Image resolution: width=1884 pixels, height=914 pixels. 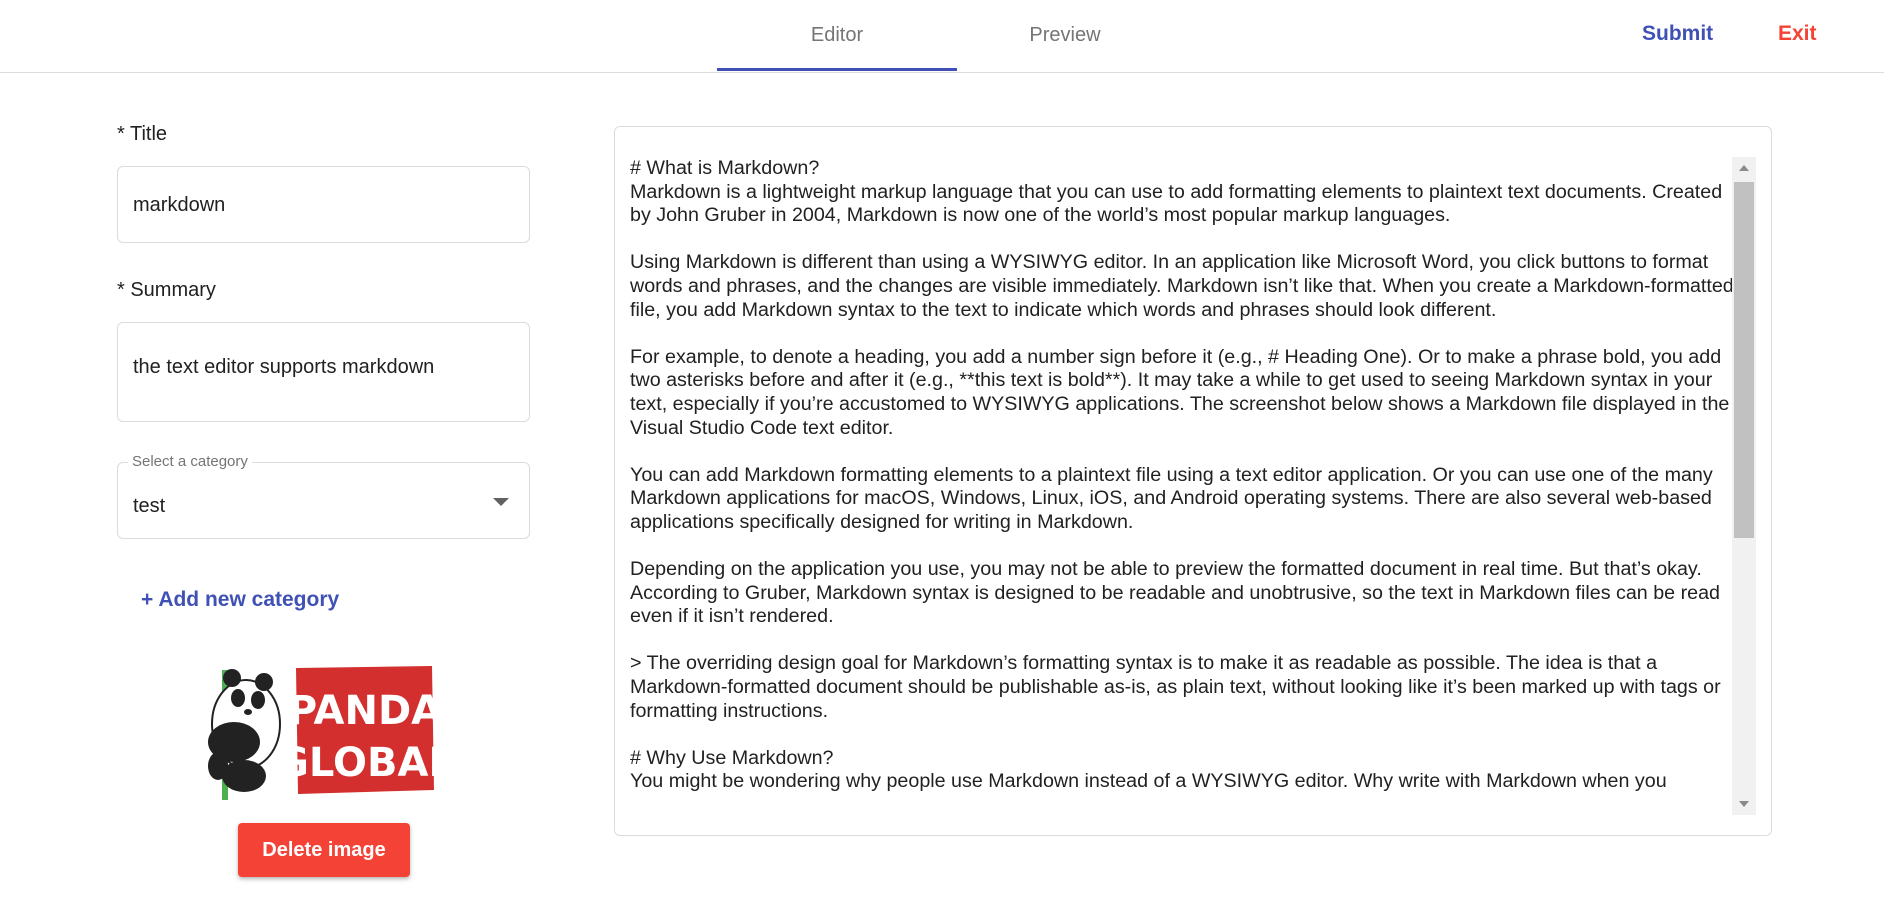 What do you see at coordinates (166, 290) in the screenshot?
I see `summary-label: * Summary` at bounding box center [166, 290].